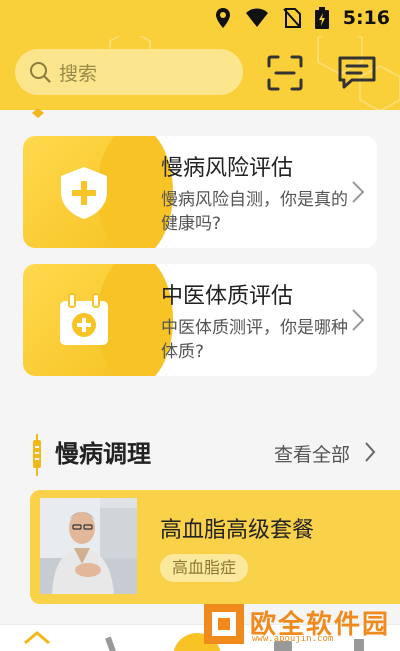 This screenshot has height=651, width=400. What do you see at coordinates (293, 639) in the screenshot?
I see `watermark-url: www.apoujin.com` at bounding box center [293, 639].